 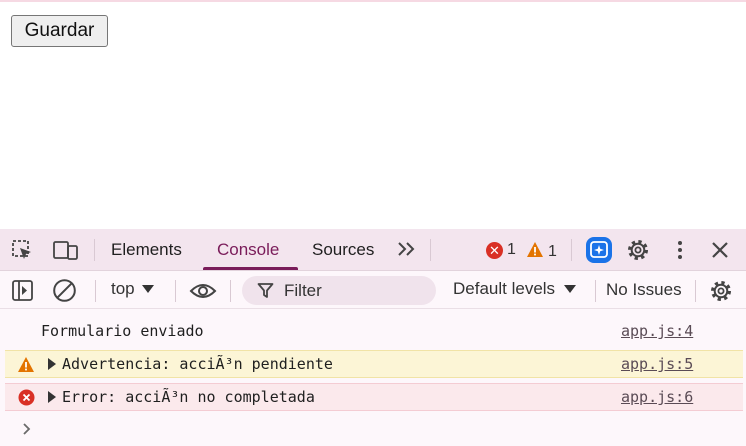 I want to click on log-levels-label: Default levels, so click(x=504, y=288).